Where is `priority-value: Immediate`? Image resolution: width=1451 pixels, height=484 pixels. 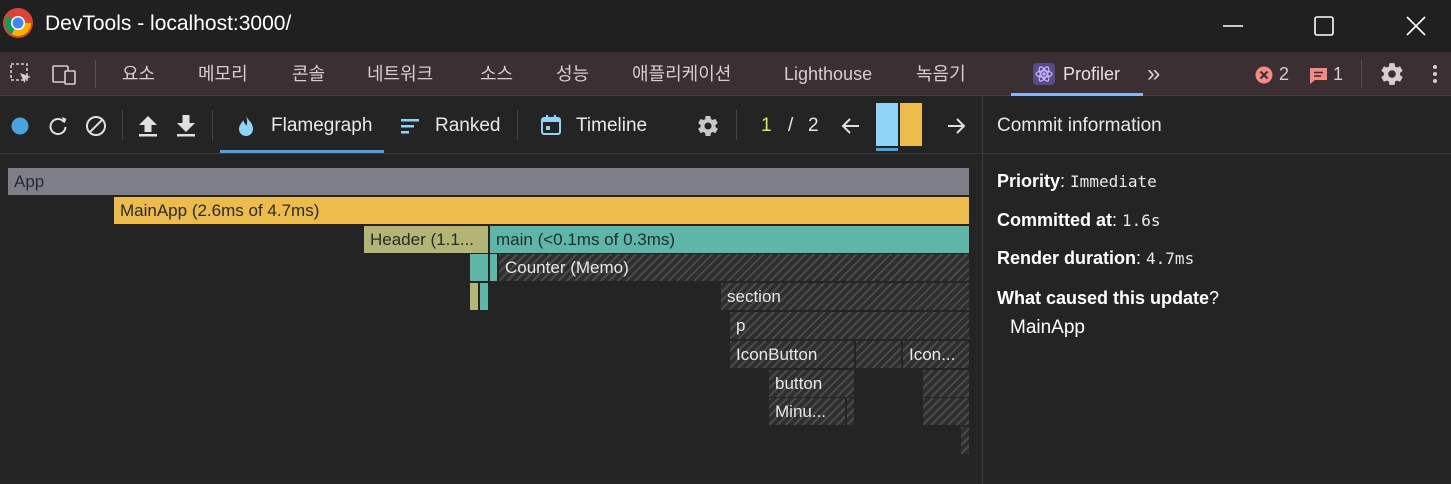
priority-value: Immediate is located at coordinates (1113, 181).